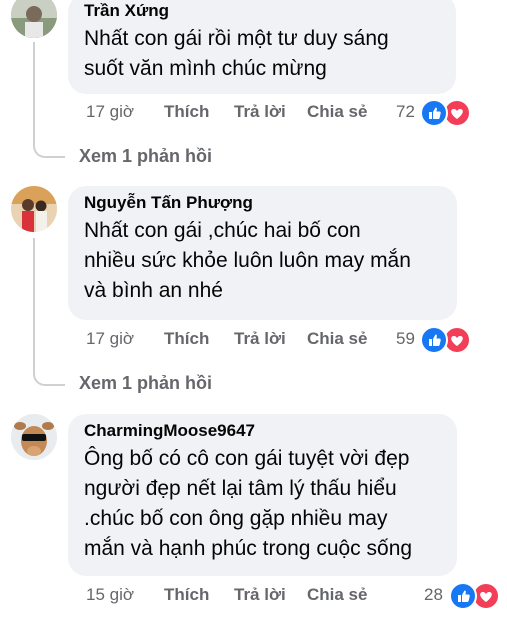 This screenshot has height=617, width=507. Describe the element at coordinates (405, 112) in the screenshot. I see `reaction-count: 72` at that location.